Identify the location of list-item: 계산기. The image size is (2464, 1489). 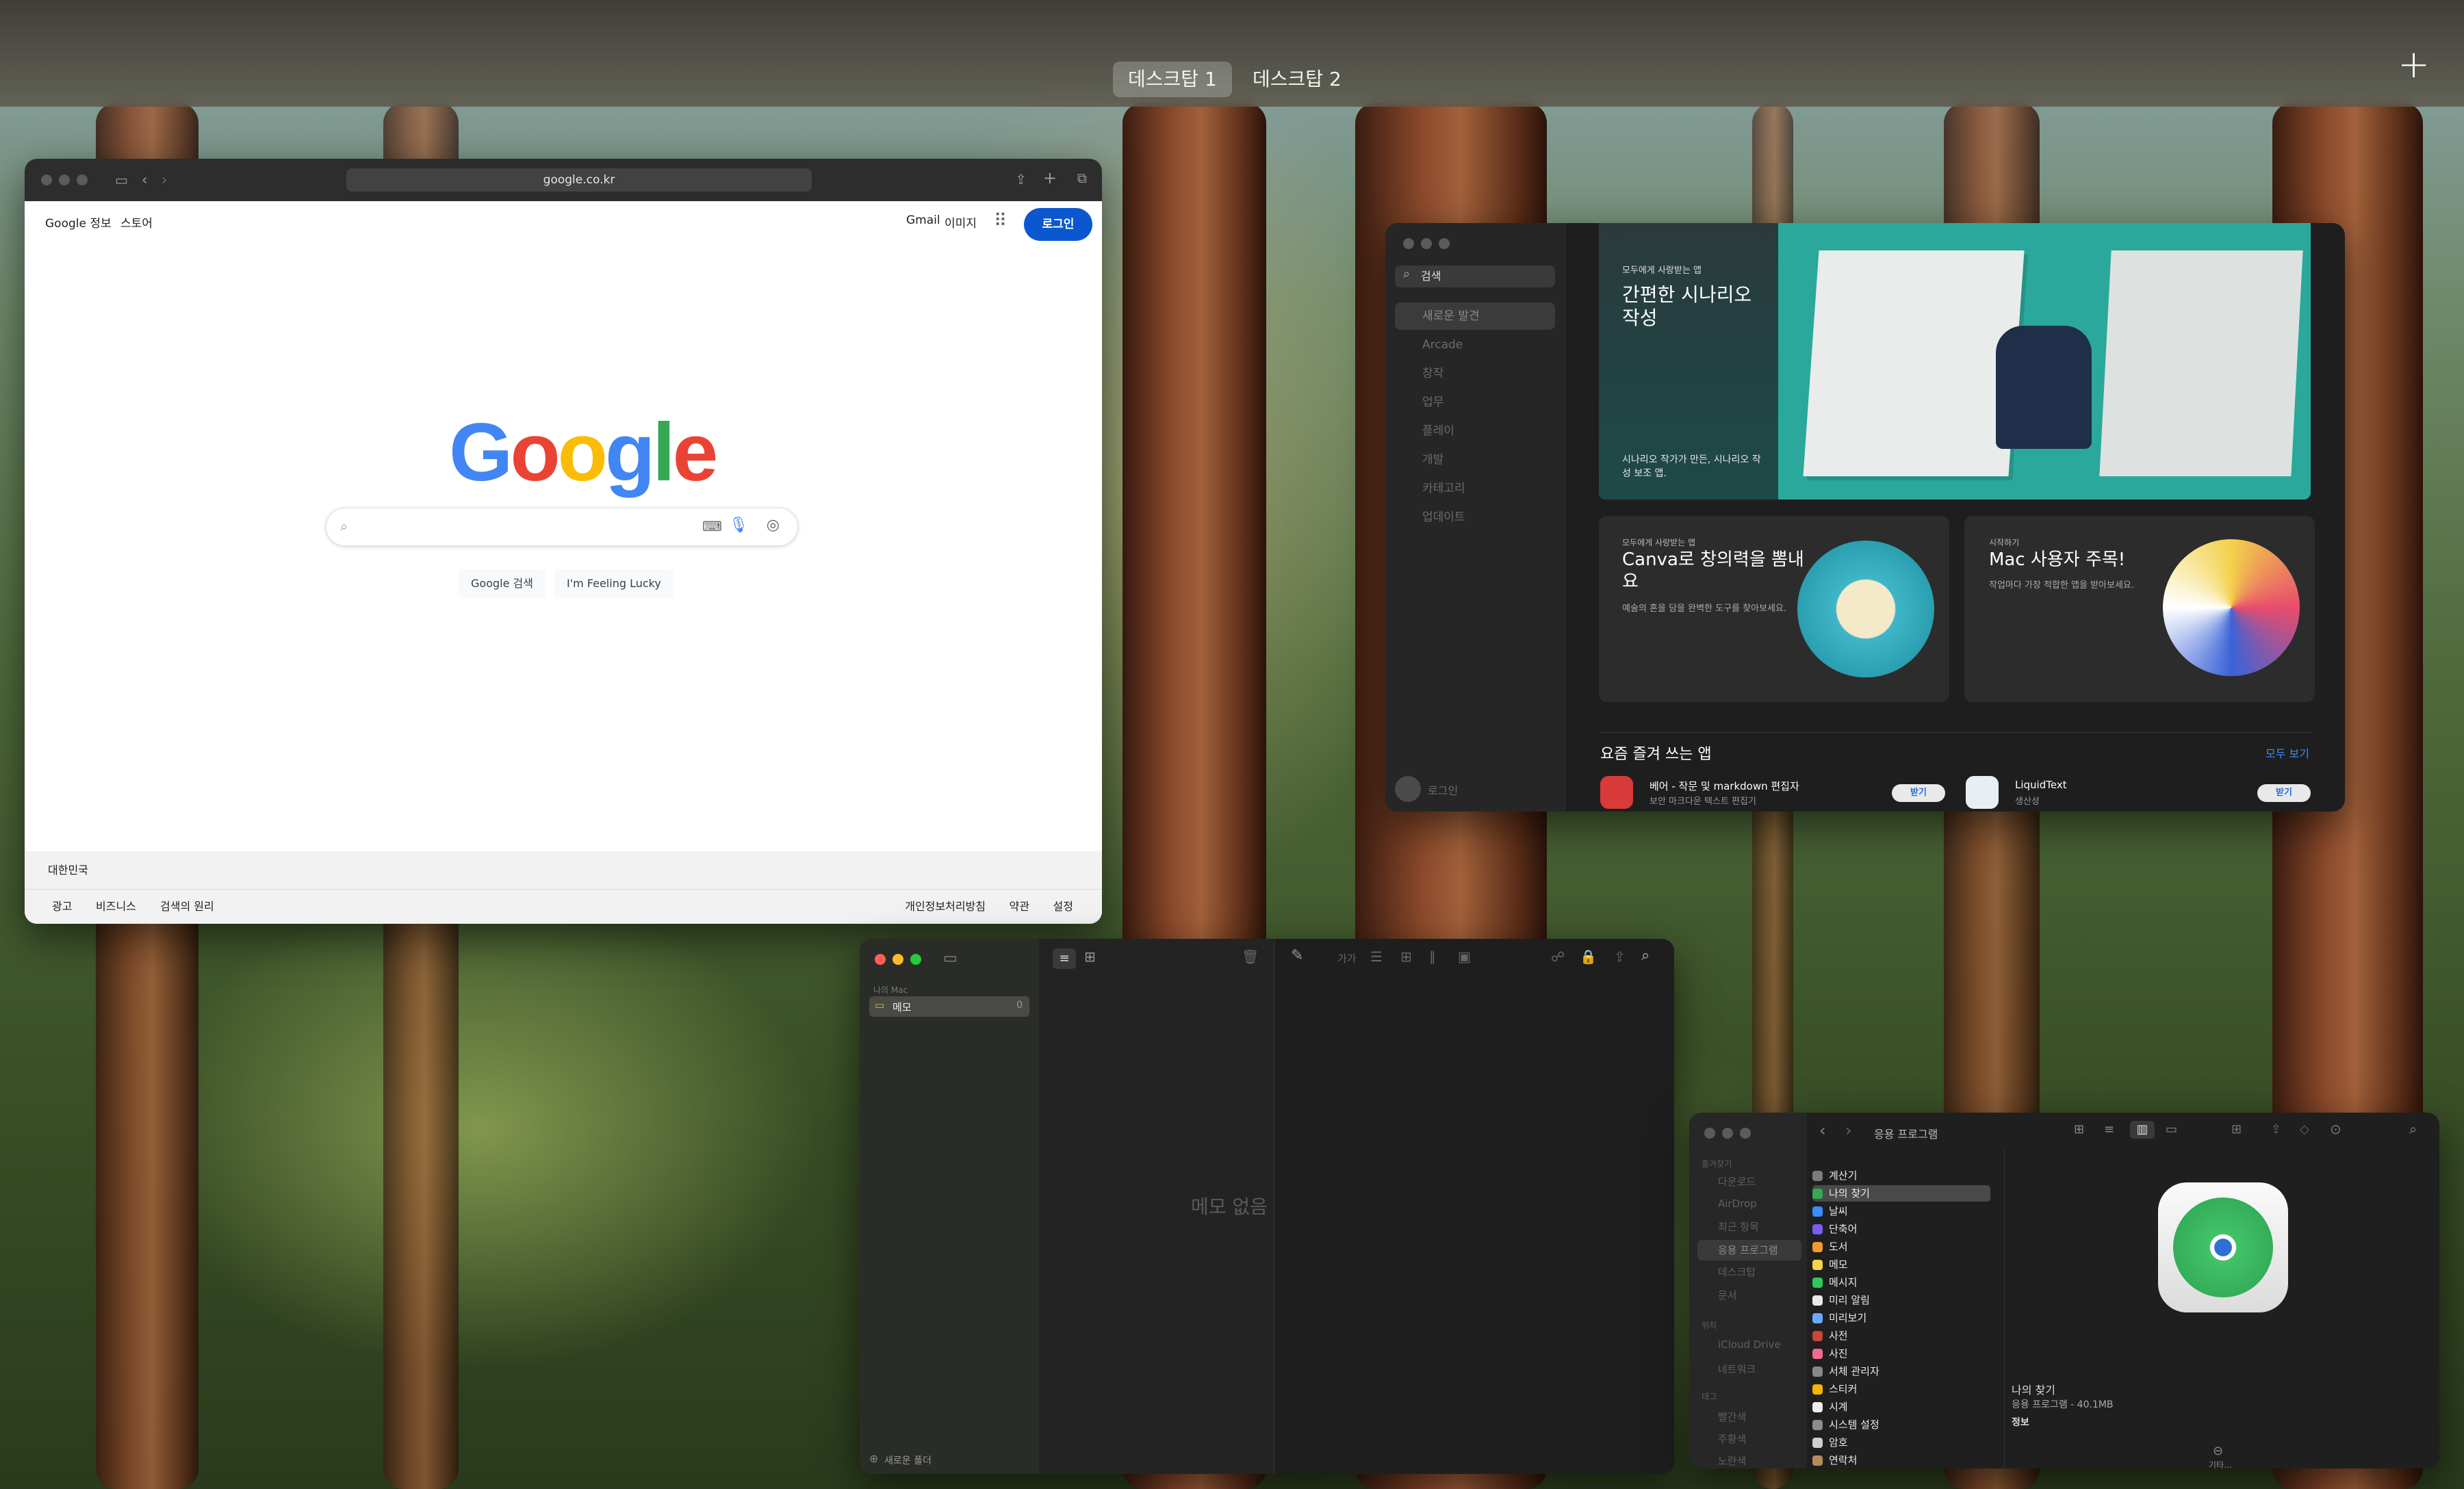
(1901, 1175).